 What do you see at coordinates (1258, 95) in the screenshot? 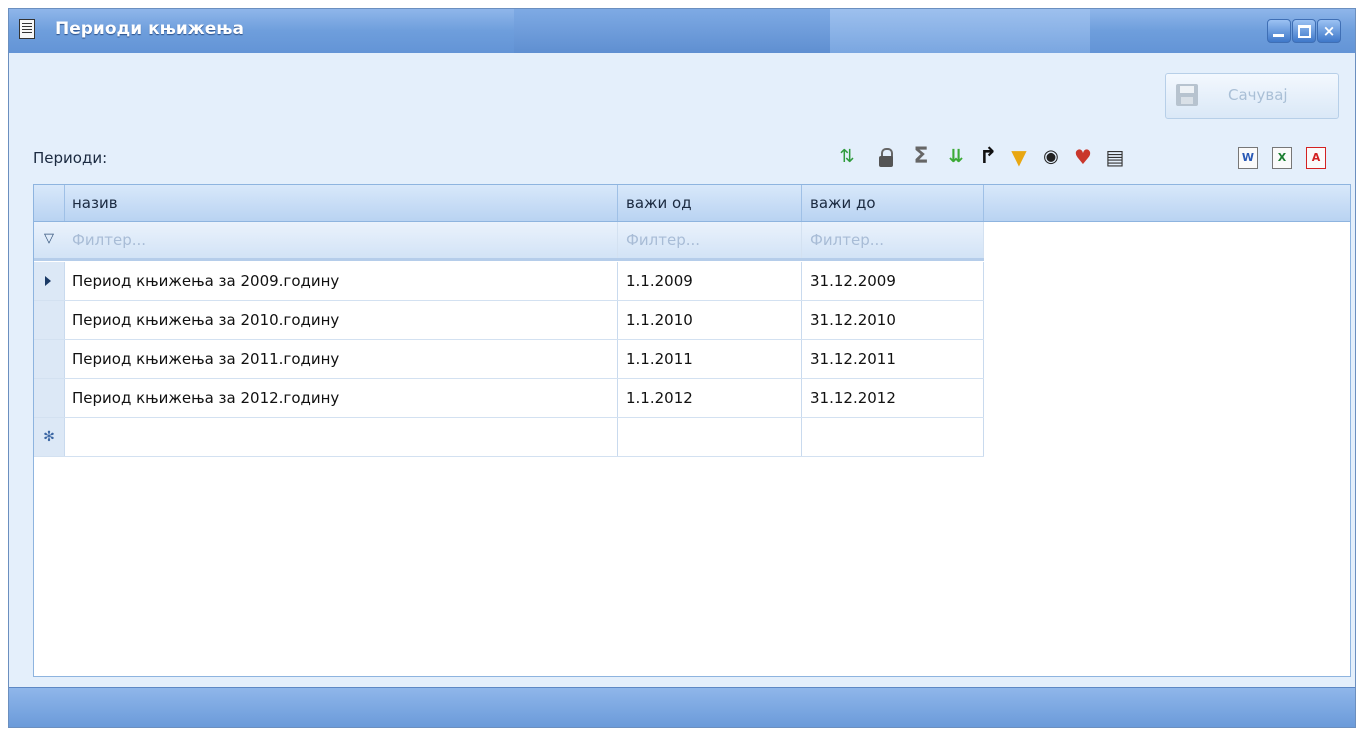
I see `save-button-label: Сачувај` at bounding box center [1258, 95].